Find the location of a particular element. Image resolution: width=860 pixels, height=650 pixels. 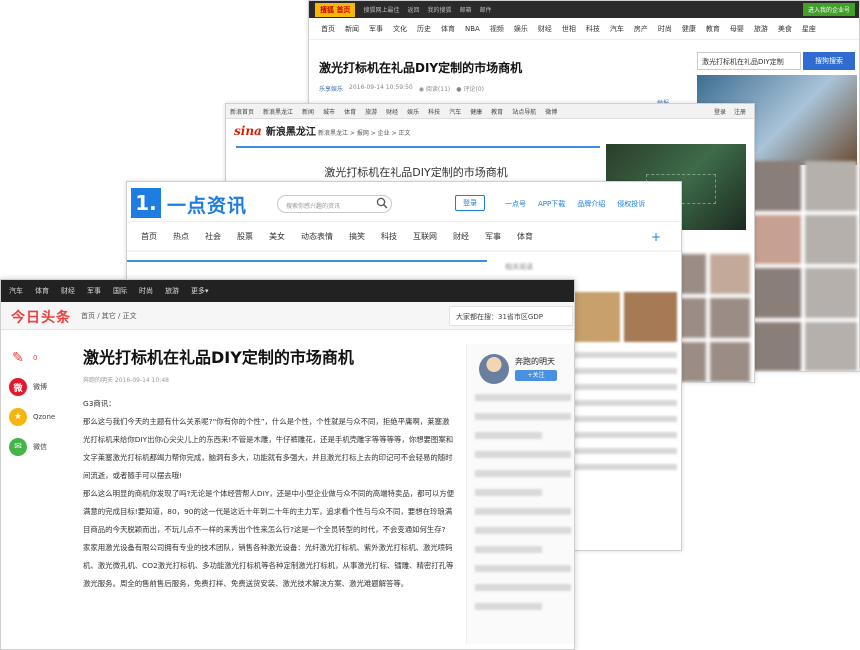

sohu-nav-item: 科技 is located at coordinates (593, 29).